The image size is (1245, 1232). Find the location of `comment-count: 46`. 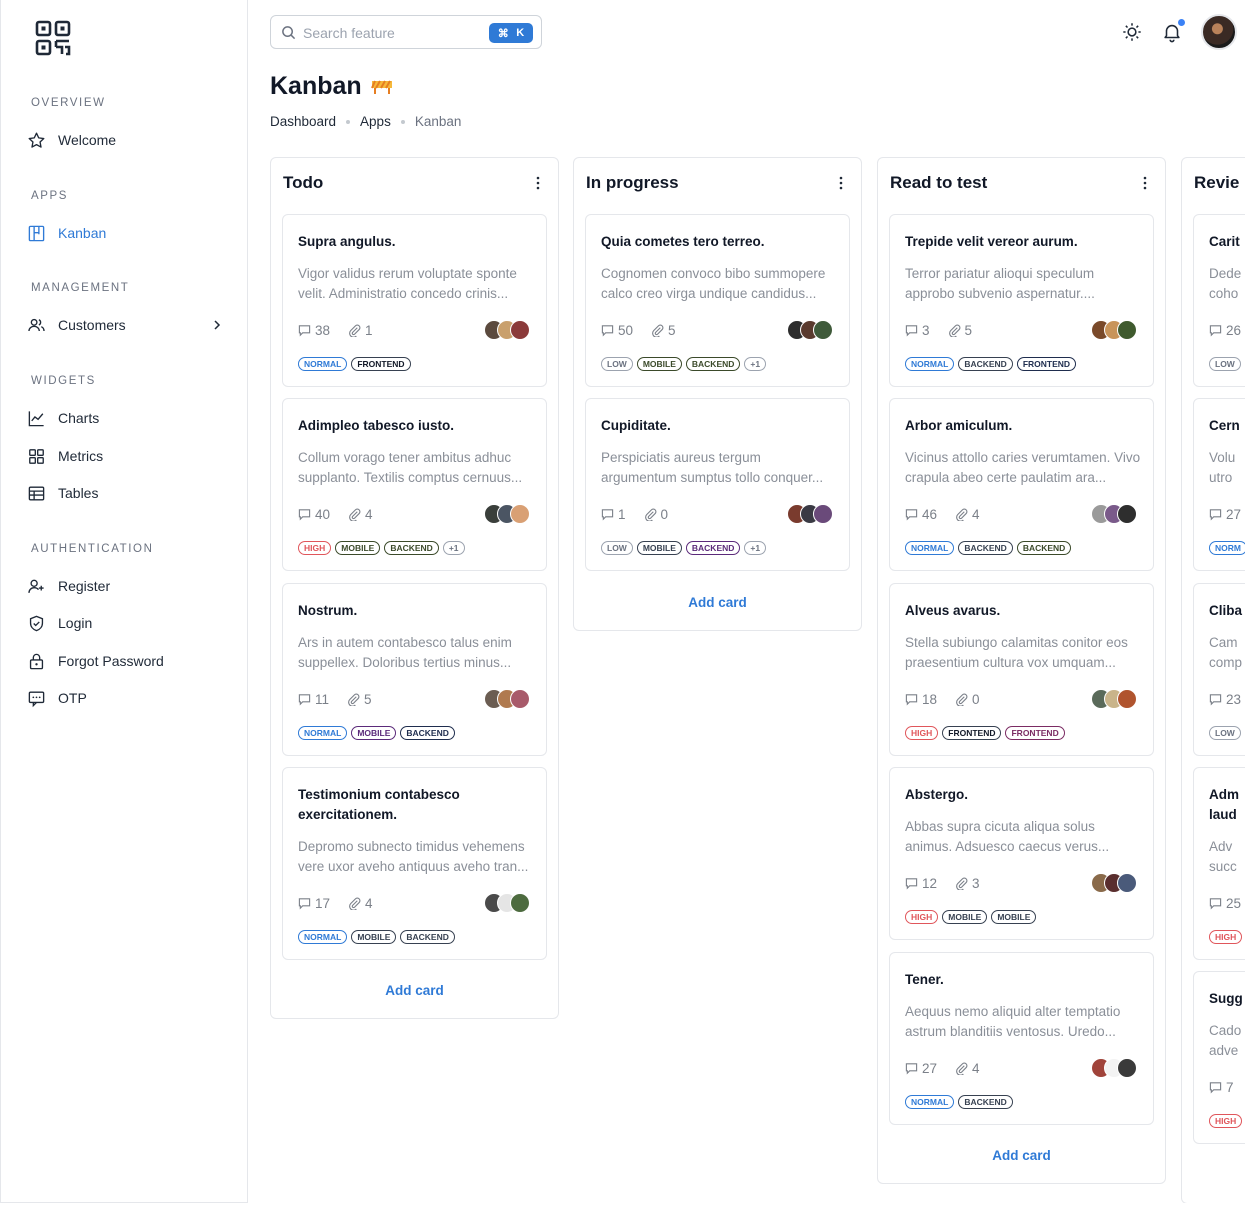

comment-count: 46 is located at coordinates (930, 514).